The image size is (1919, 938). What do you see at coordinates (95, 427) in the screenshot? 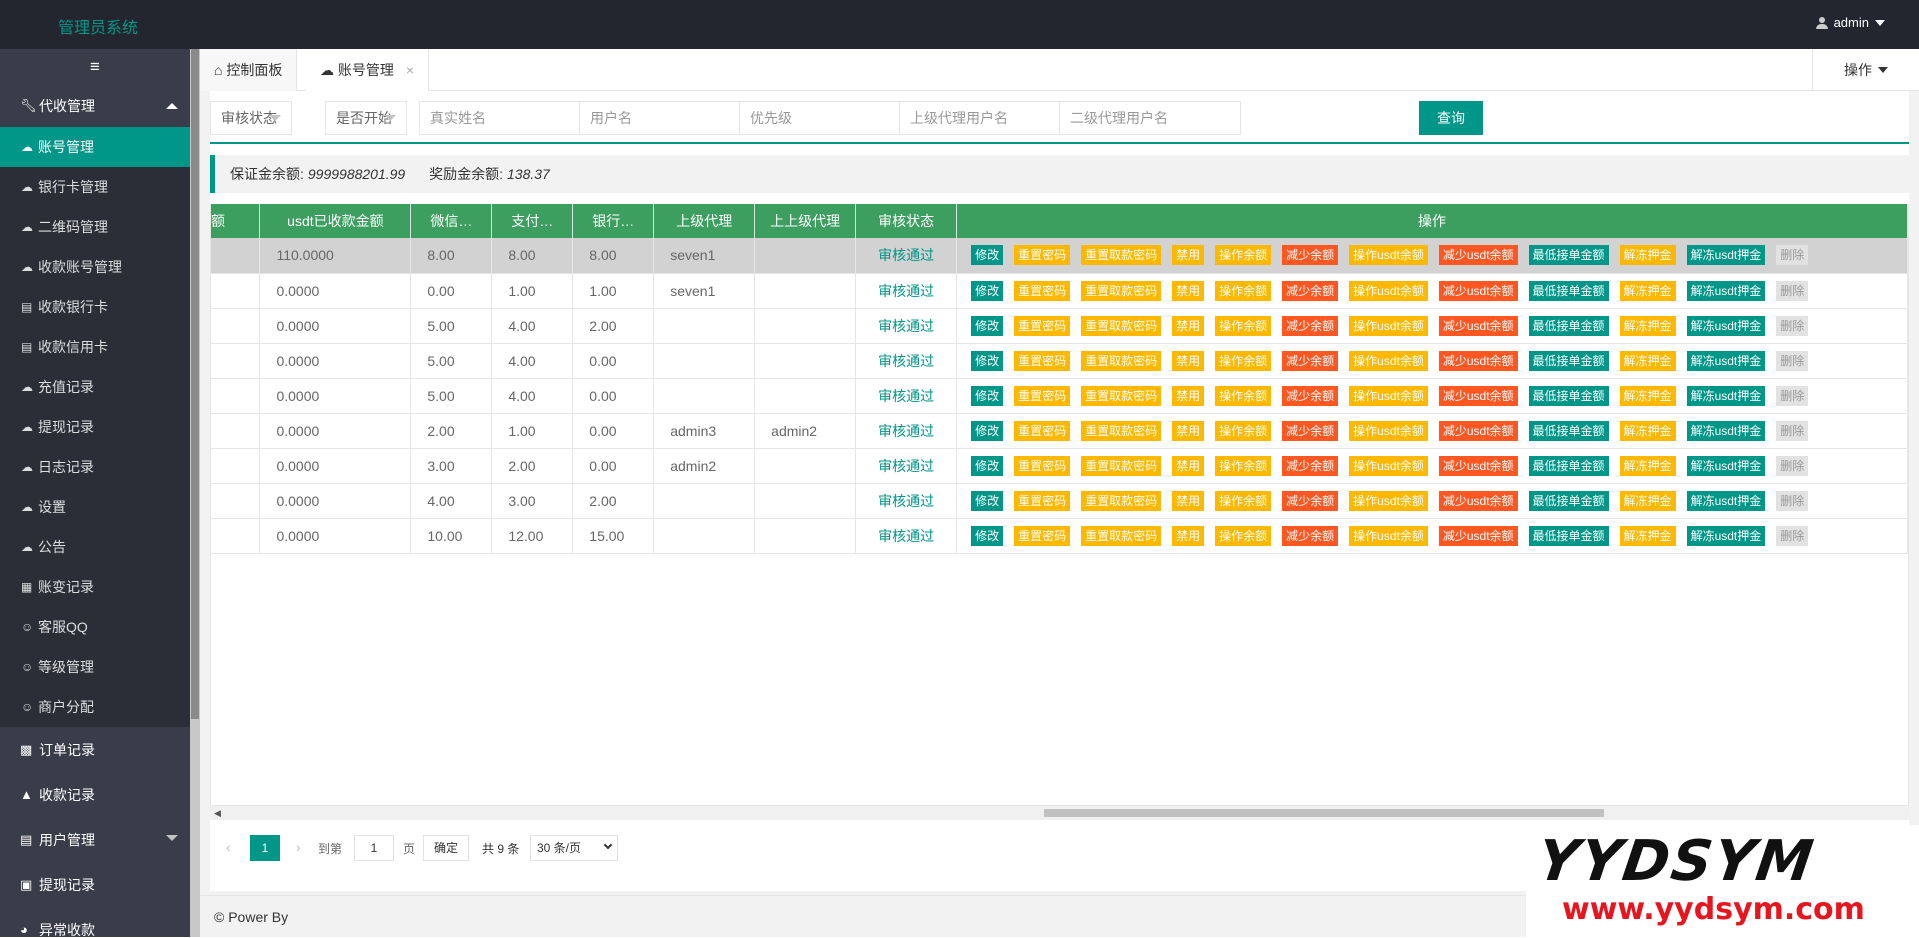
I see `sidebar-item-withdraw: ☁ 提现记录` at bounding box center [95, 427].